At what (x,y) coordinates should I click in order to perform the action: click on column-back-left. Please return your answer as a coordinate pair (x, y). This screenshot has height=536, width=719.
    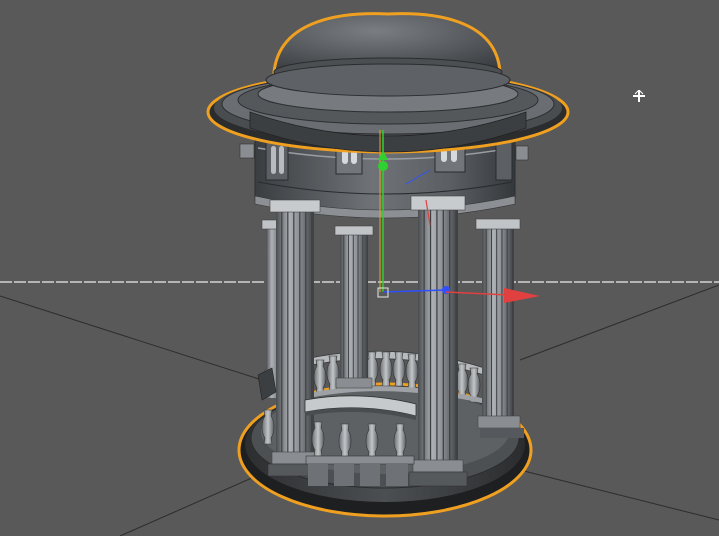
    Looking at the image, I should click on (354, 307).